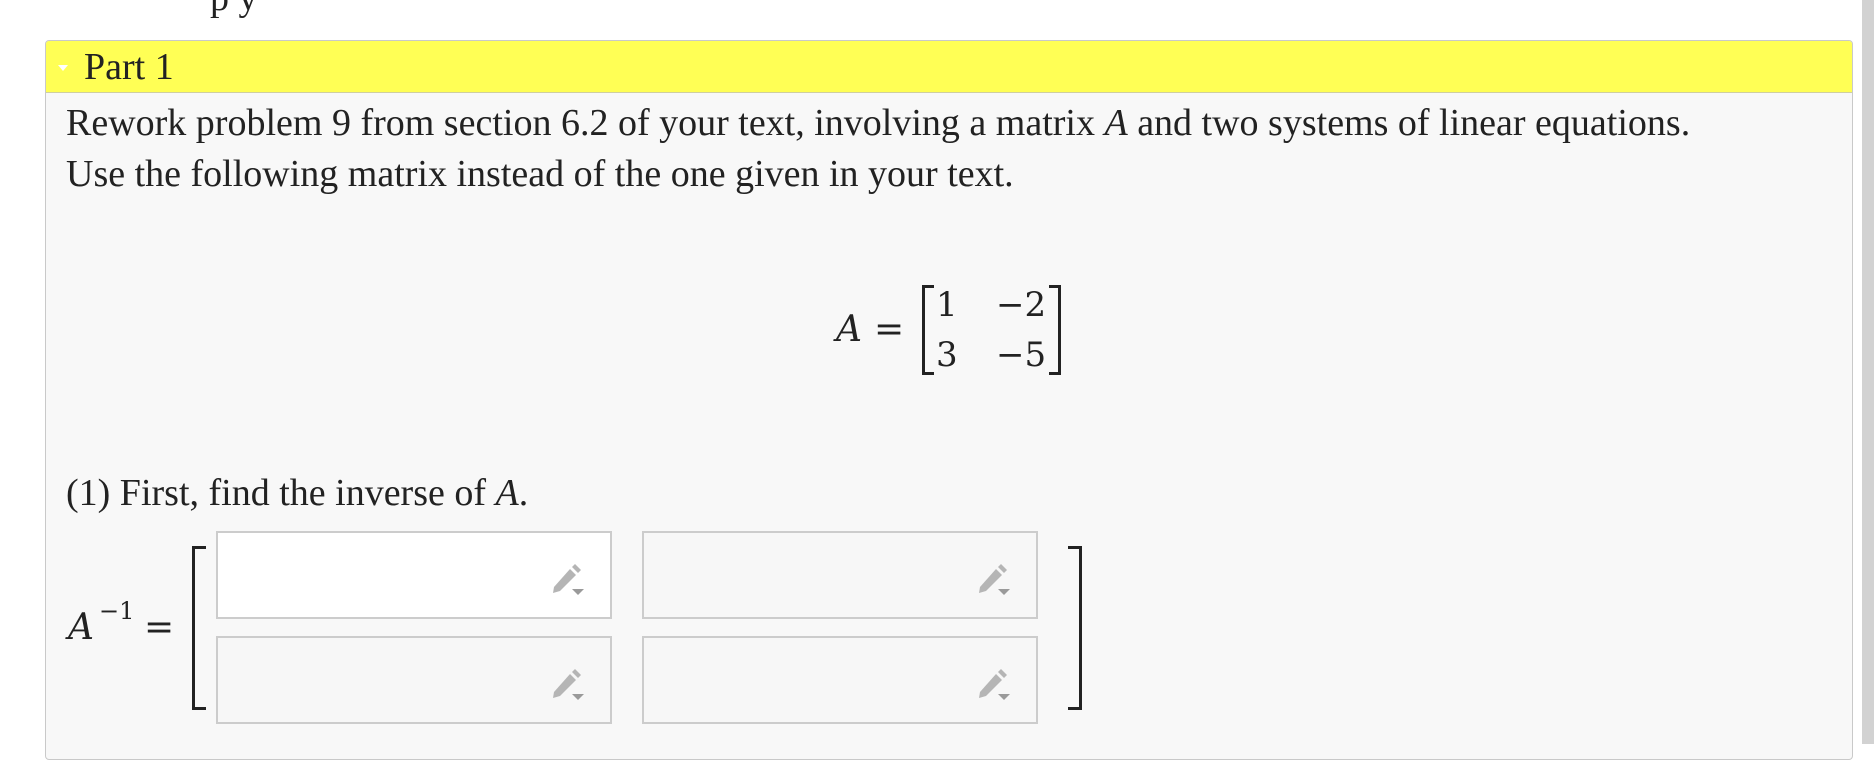 The height and width of the screenshot is (760, 1874). What do you see at coordinates (63, 67) in the screenshot?
I see `collapse-caret-icon` at bounding box center [63, 67].